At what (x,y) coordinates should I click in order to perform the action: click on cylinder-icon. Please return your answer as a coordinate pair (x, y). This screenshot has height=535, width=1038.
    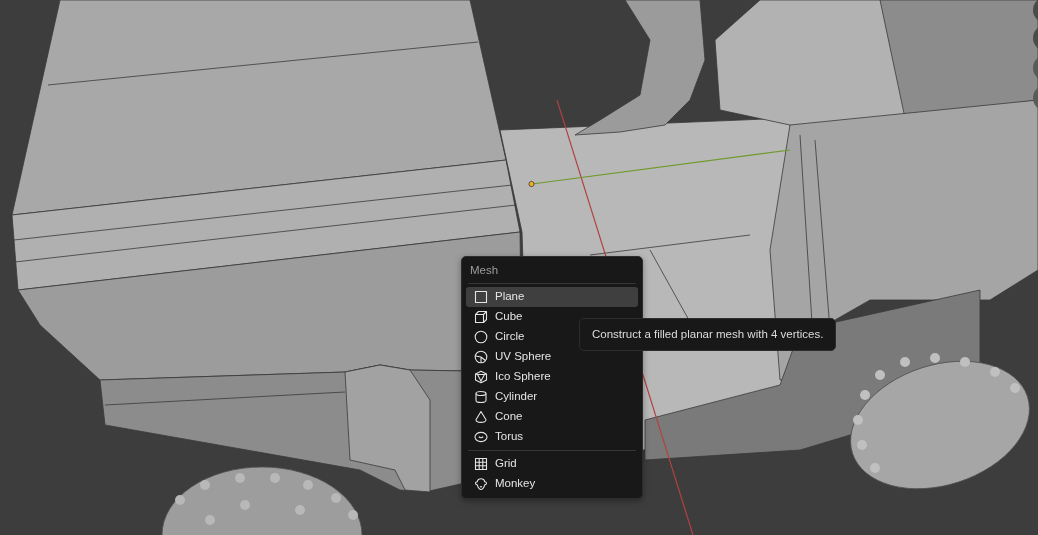
    Looking at the image, I should click on (481, 397).